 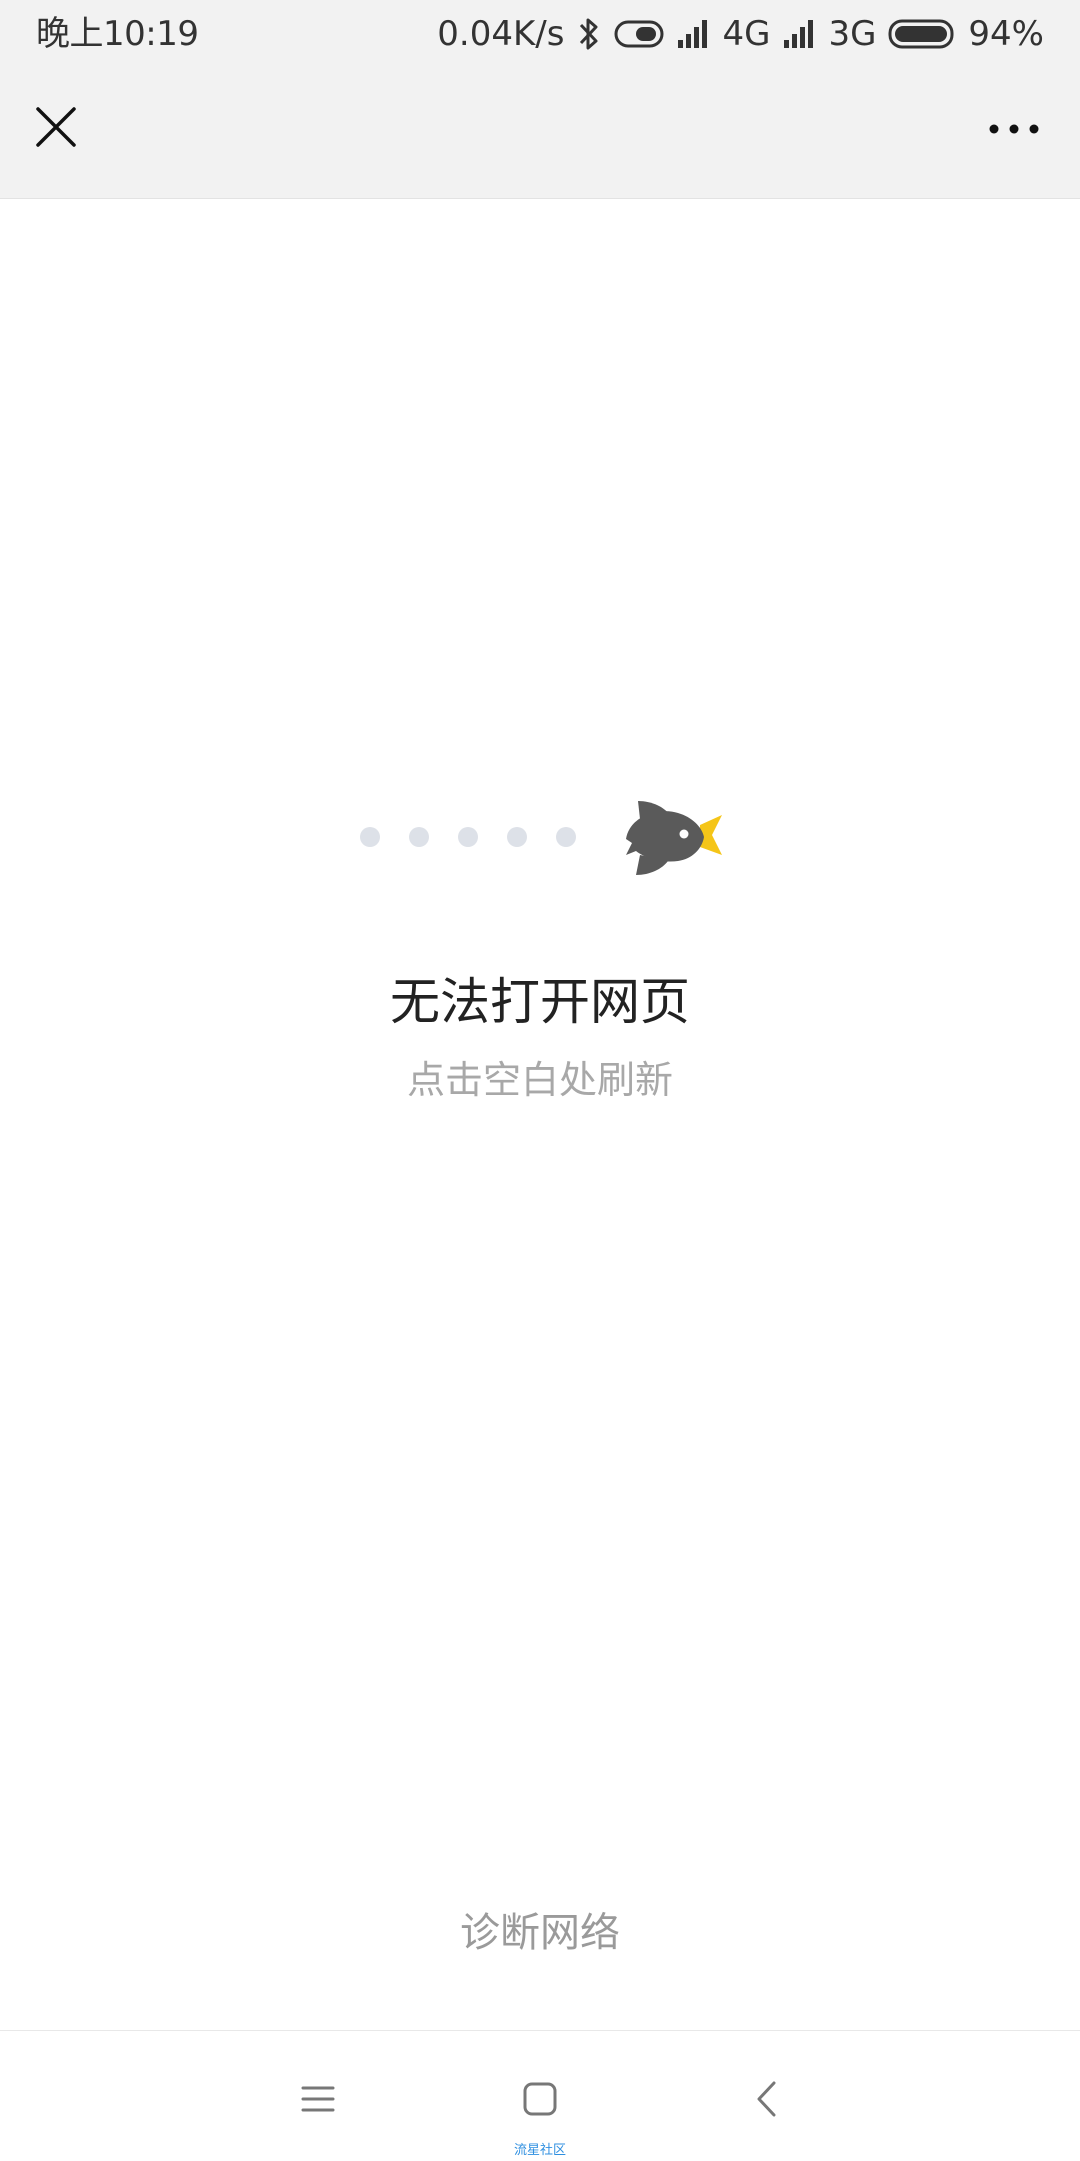 I want to click on status-time: 晚上10:19, so click(x=117, y=34).